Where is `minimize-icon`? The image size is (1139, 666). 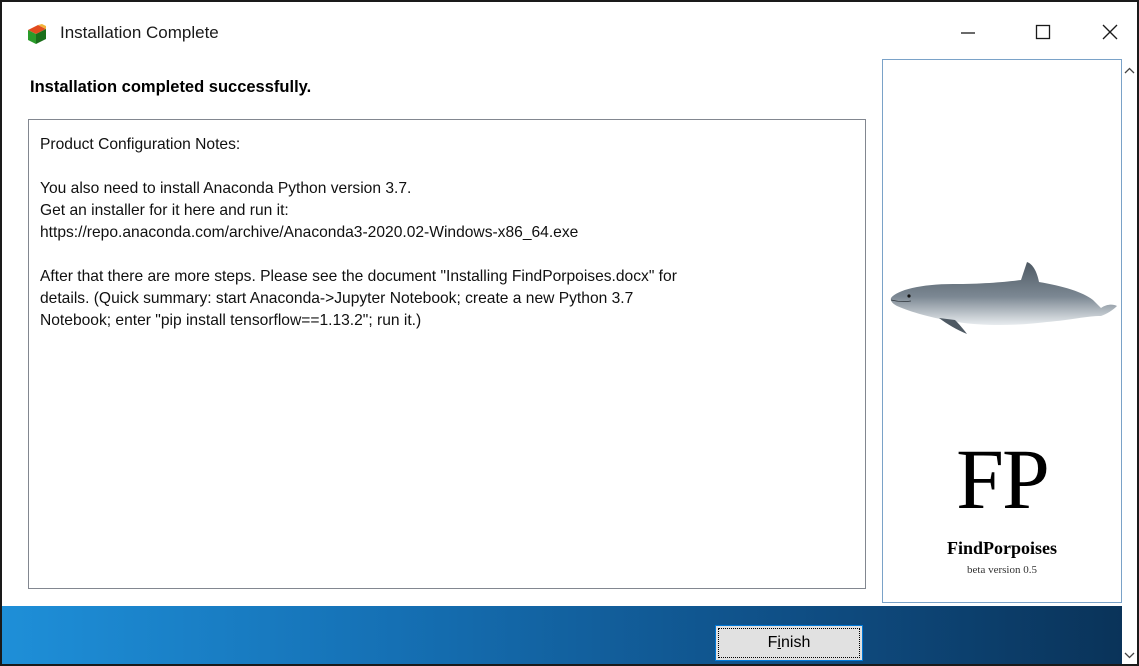
minimize-icon is located at coordinates (968, 33).